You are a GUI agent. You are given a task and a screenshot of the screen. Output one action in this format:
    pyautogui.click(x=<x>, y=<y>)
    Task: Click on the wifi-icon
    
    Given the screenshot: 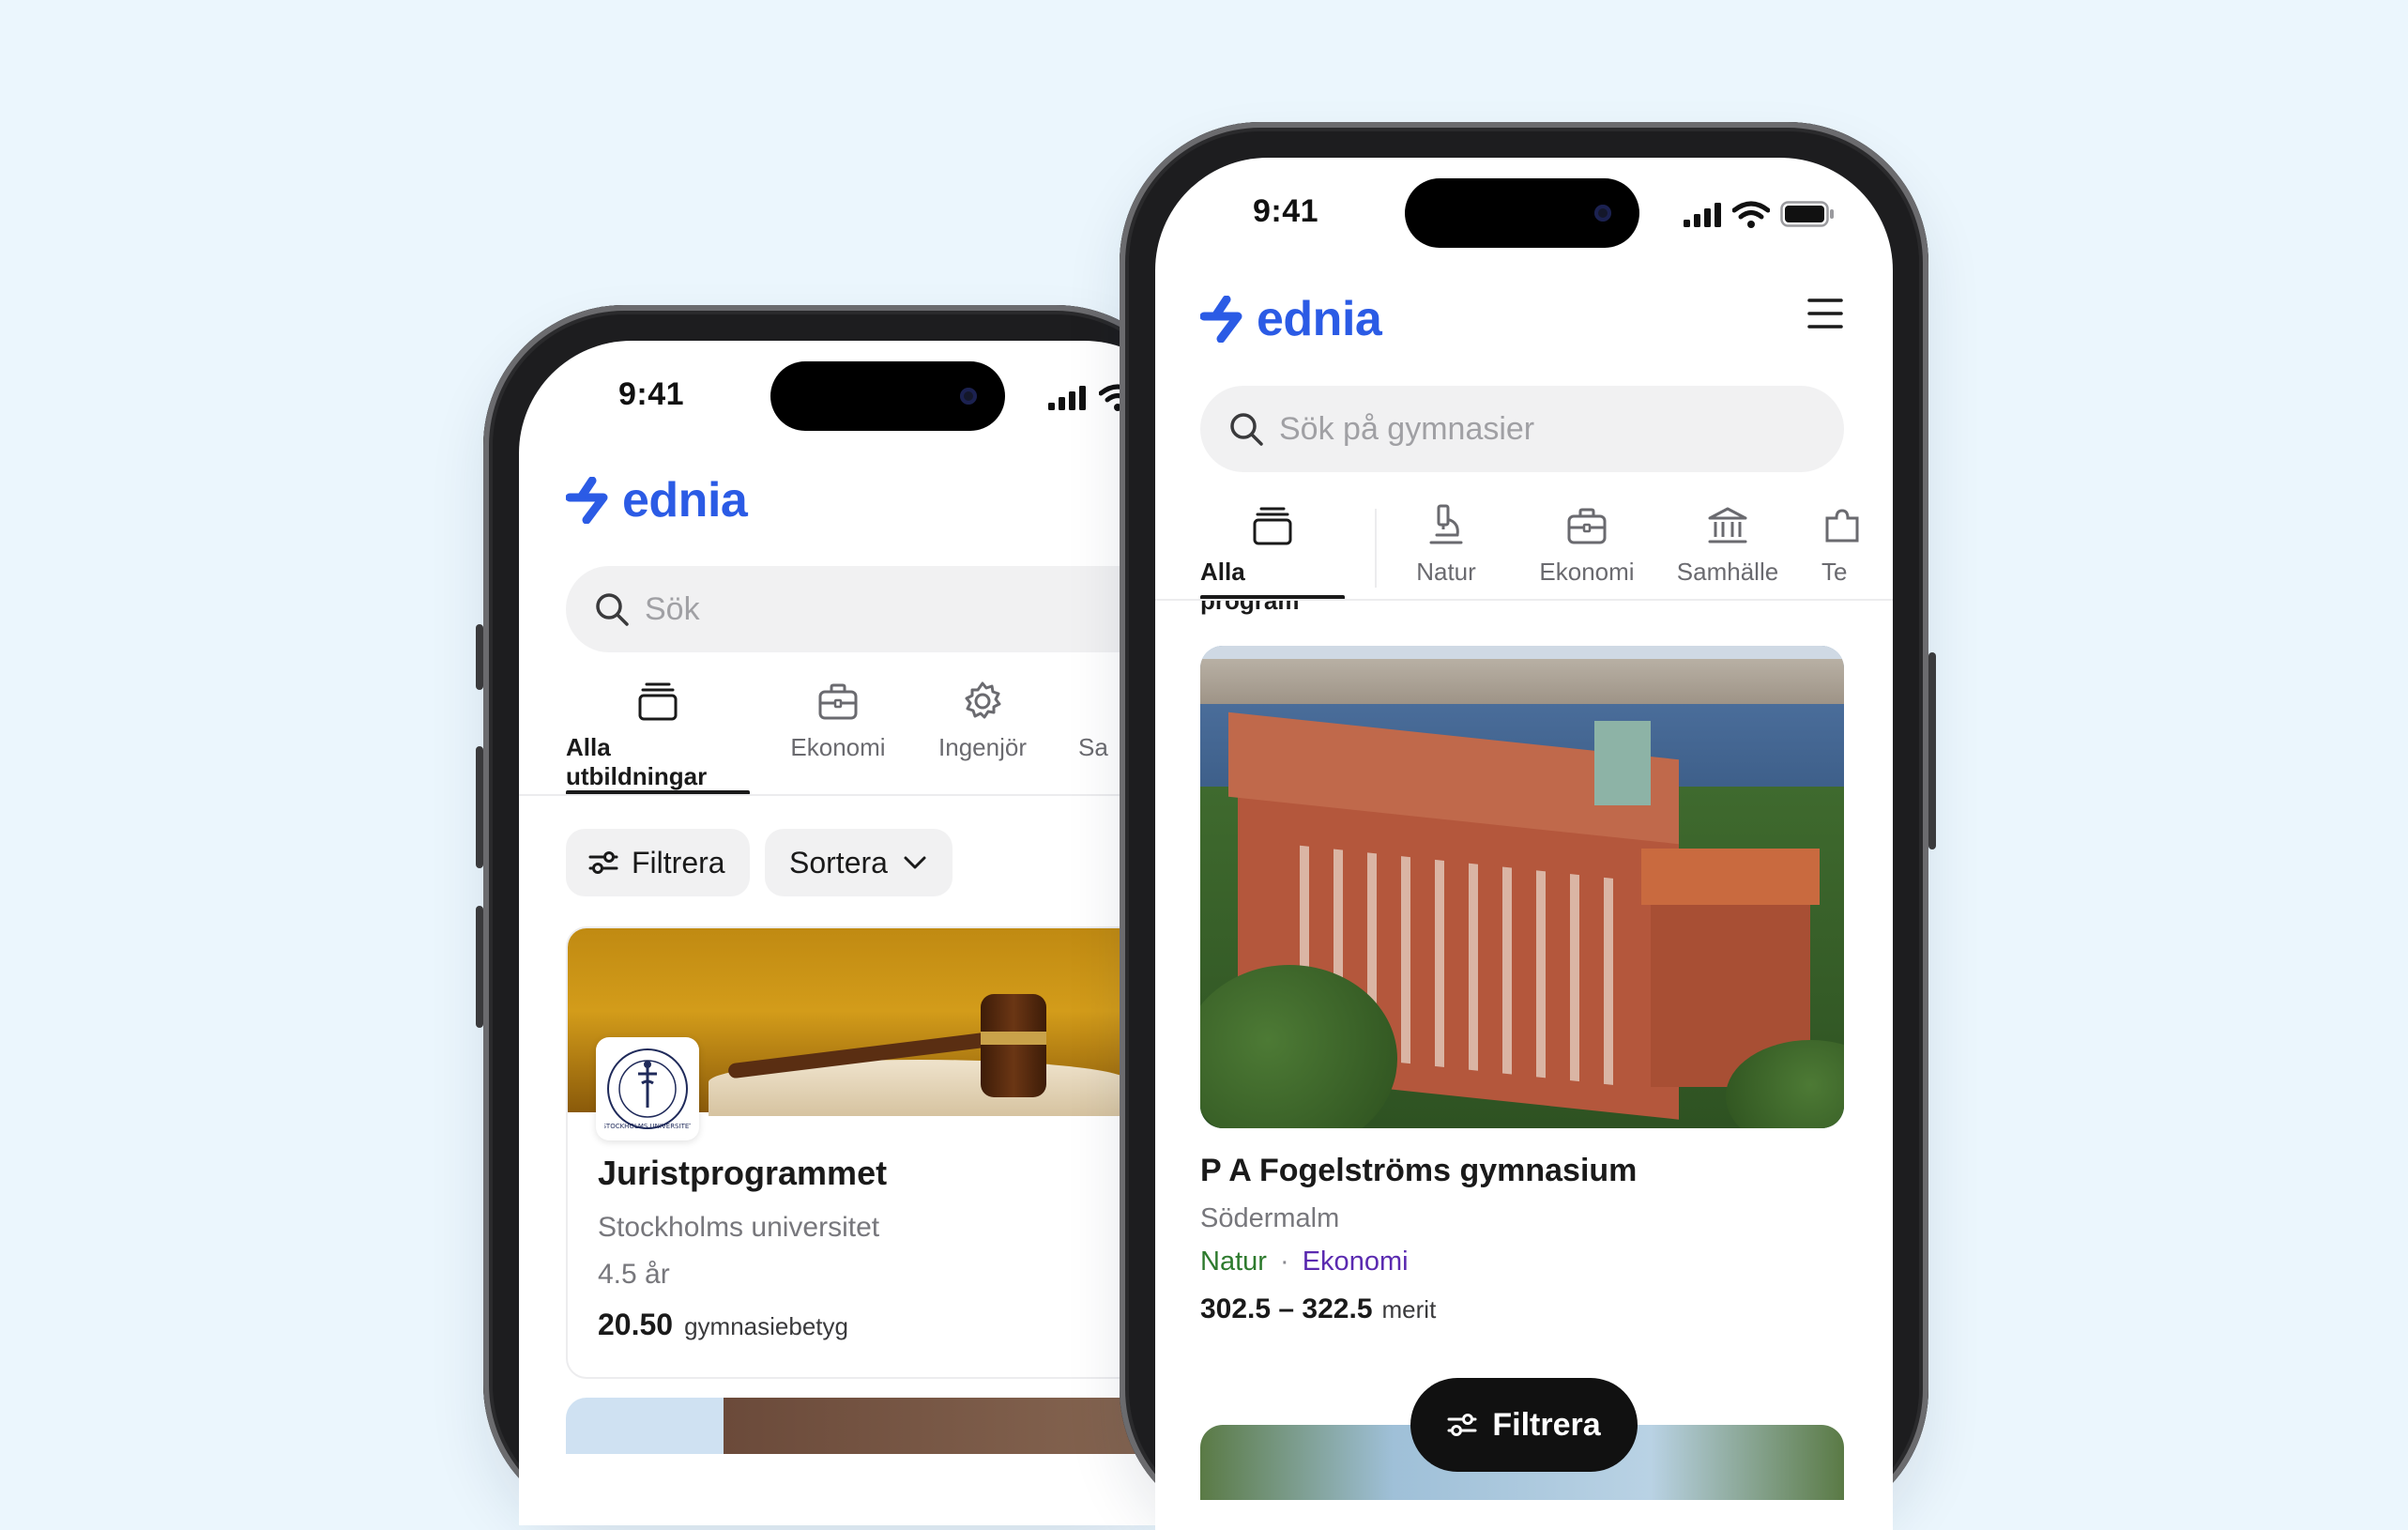 What is the action you would take?
    pyautogui.click(x=1751, y=215)
    